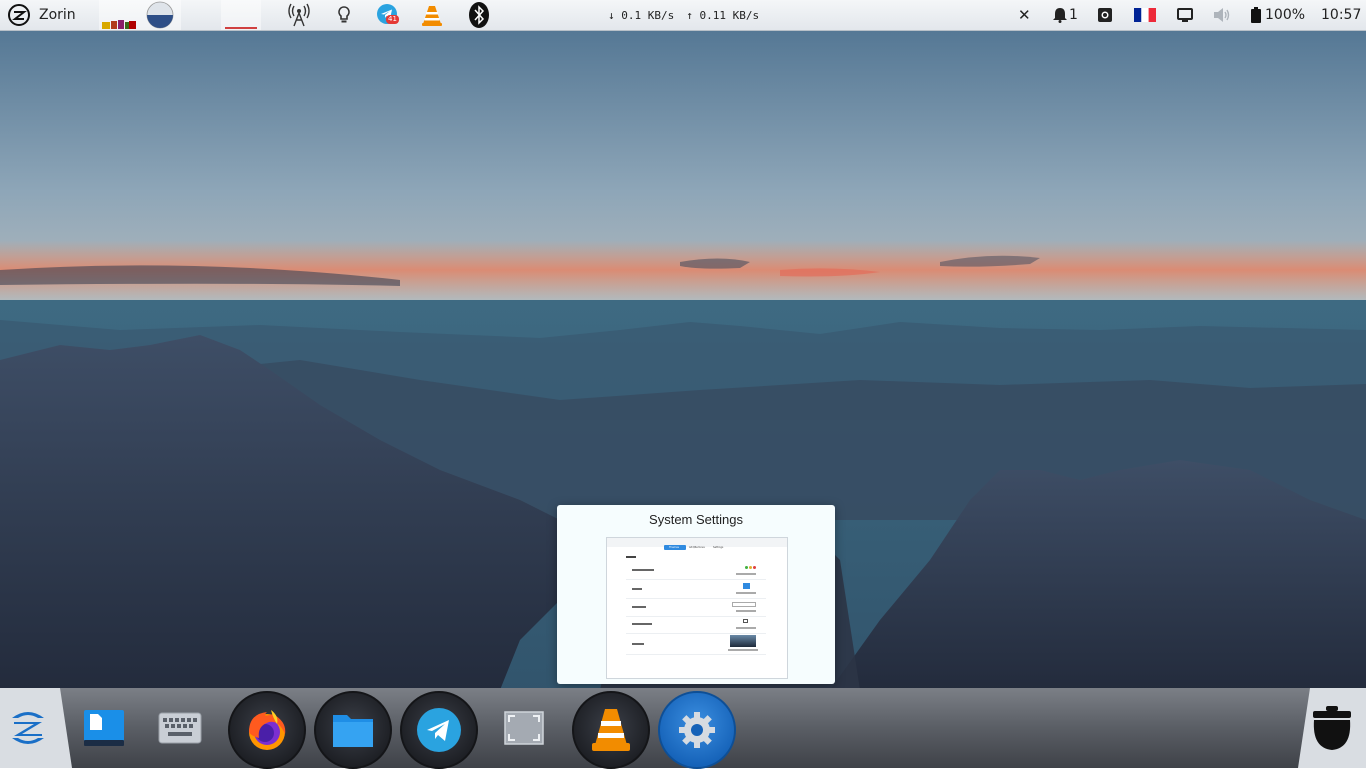 The width and height of the screenshot is (1366, 769). I want to click on trash-icon, so click(1332, 728).